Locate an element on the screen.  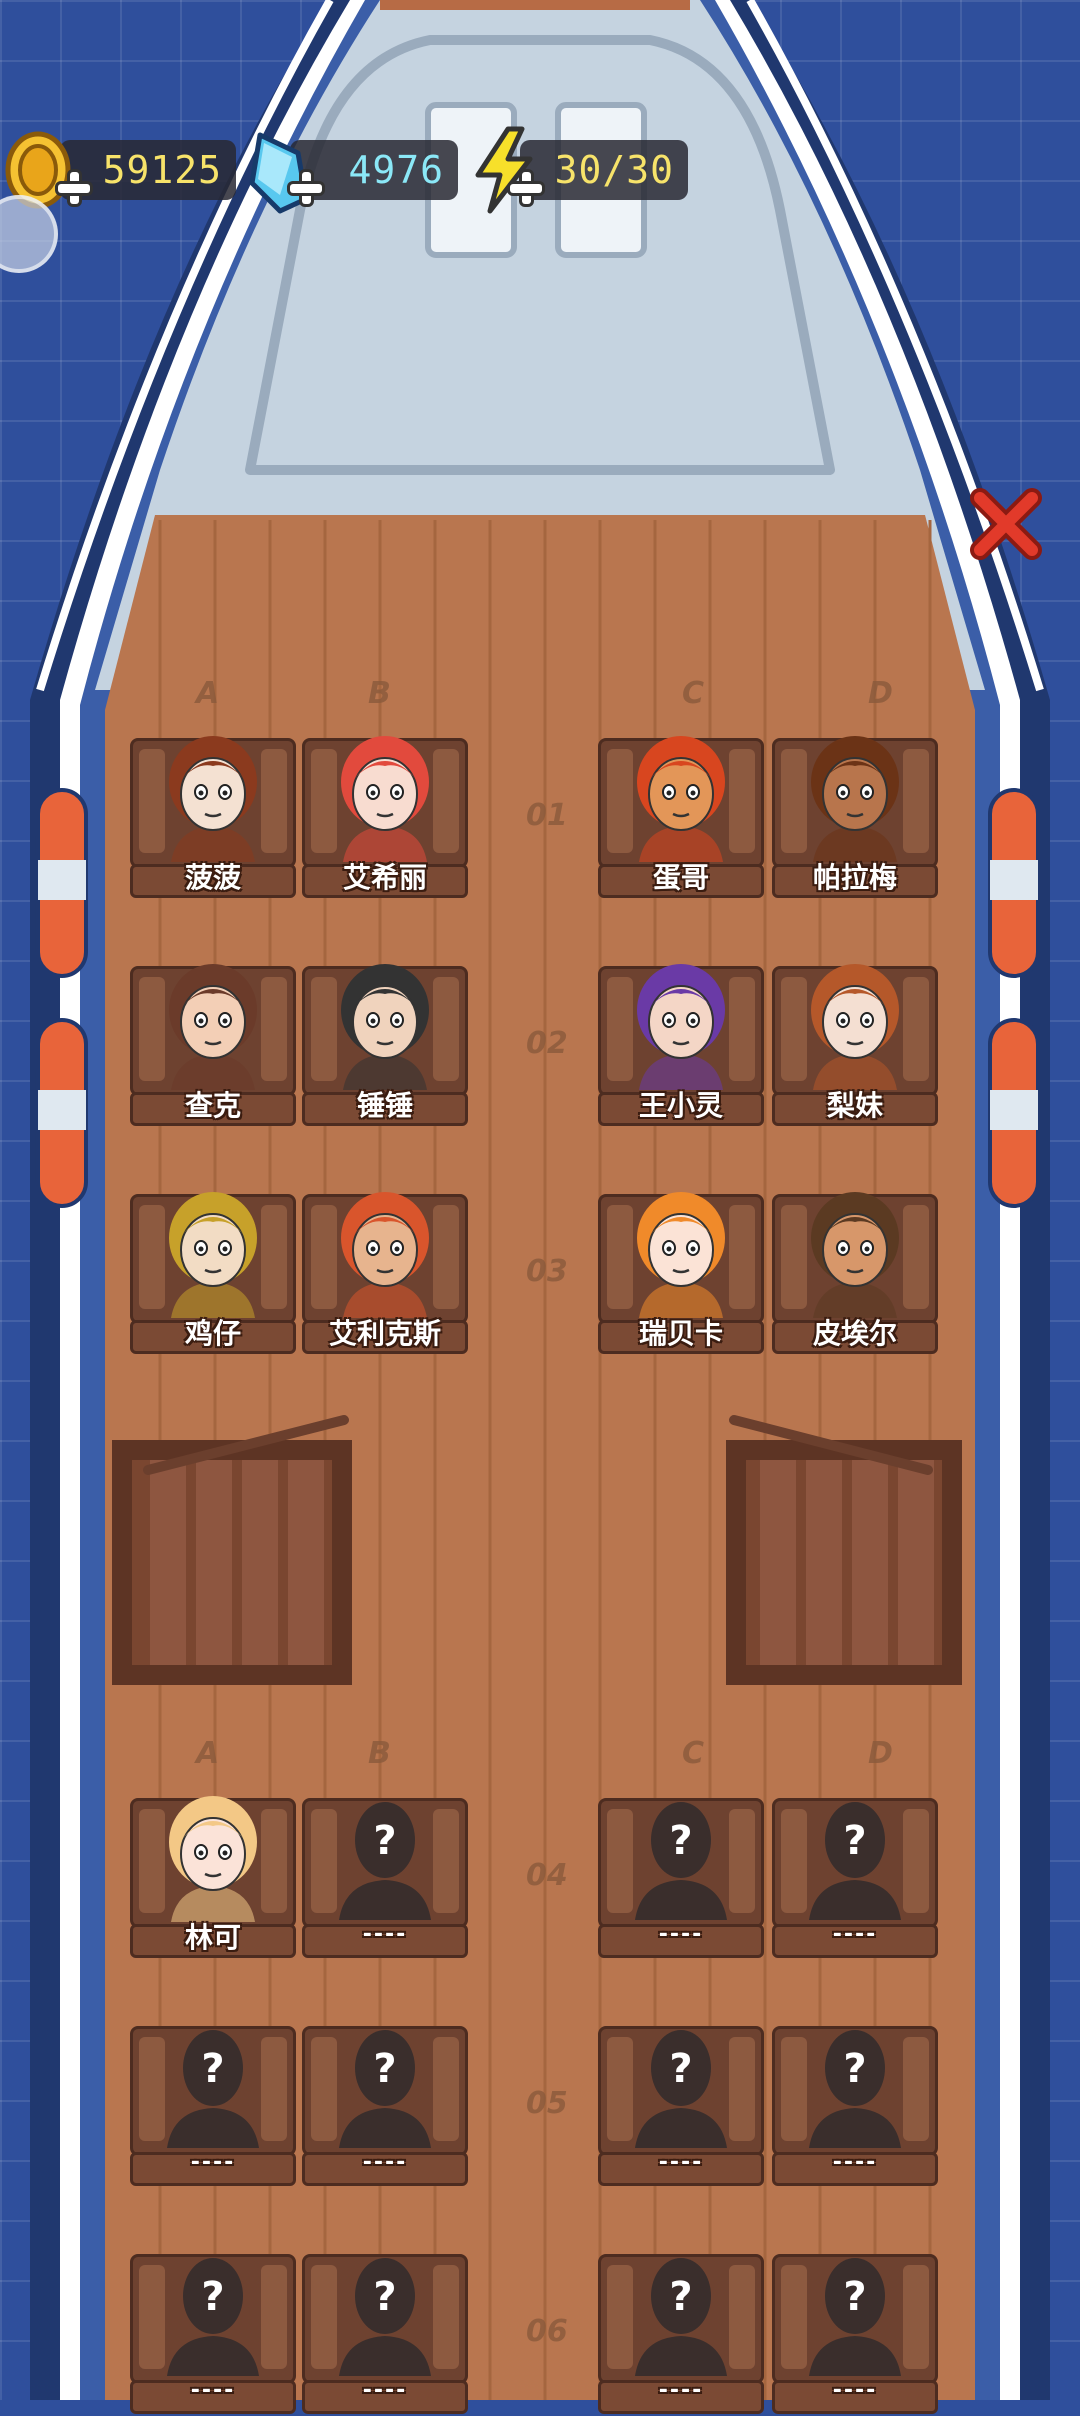
seat-06-d: ? ---- is located at coordinates (855, 2335).